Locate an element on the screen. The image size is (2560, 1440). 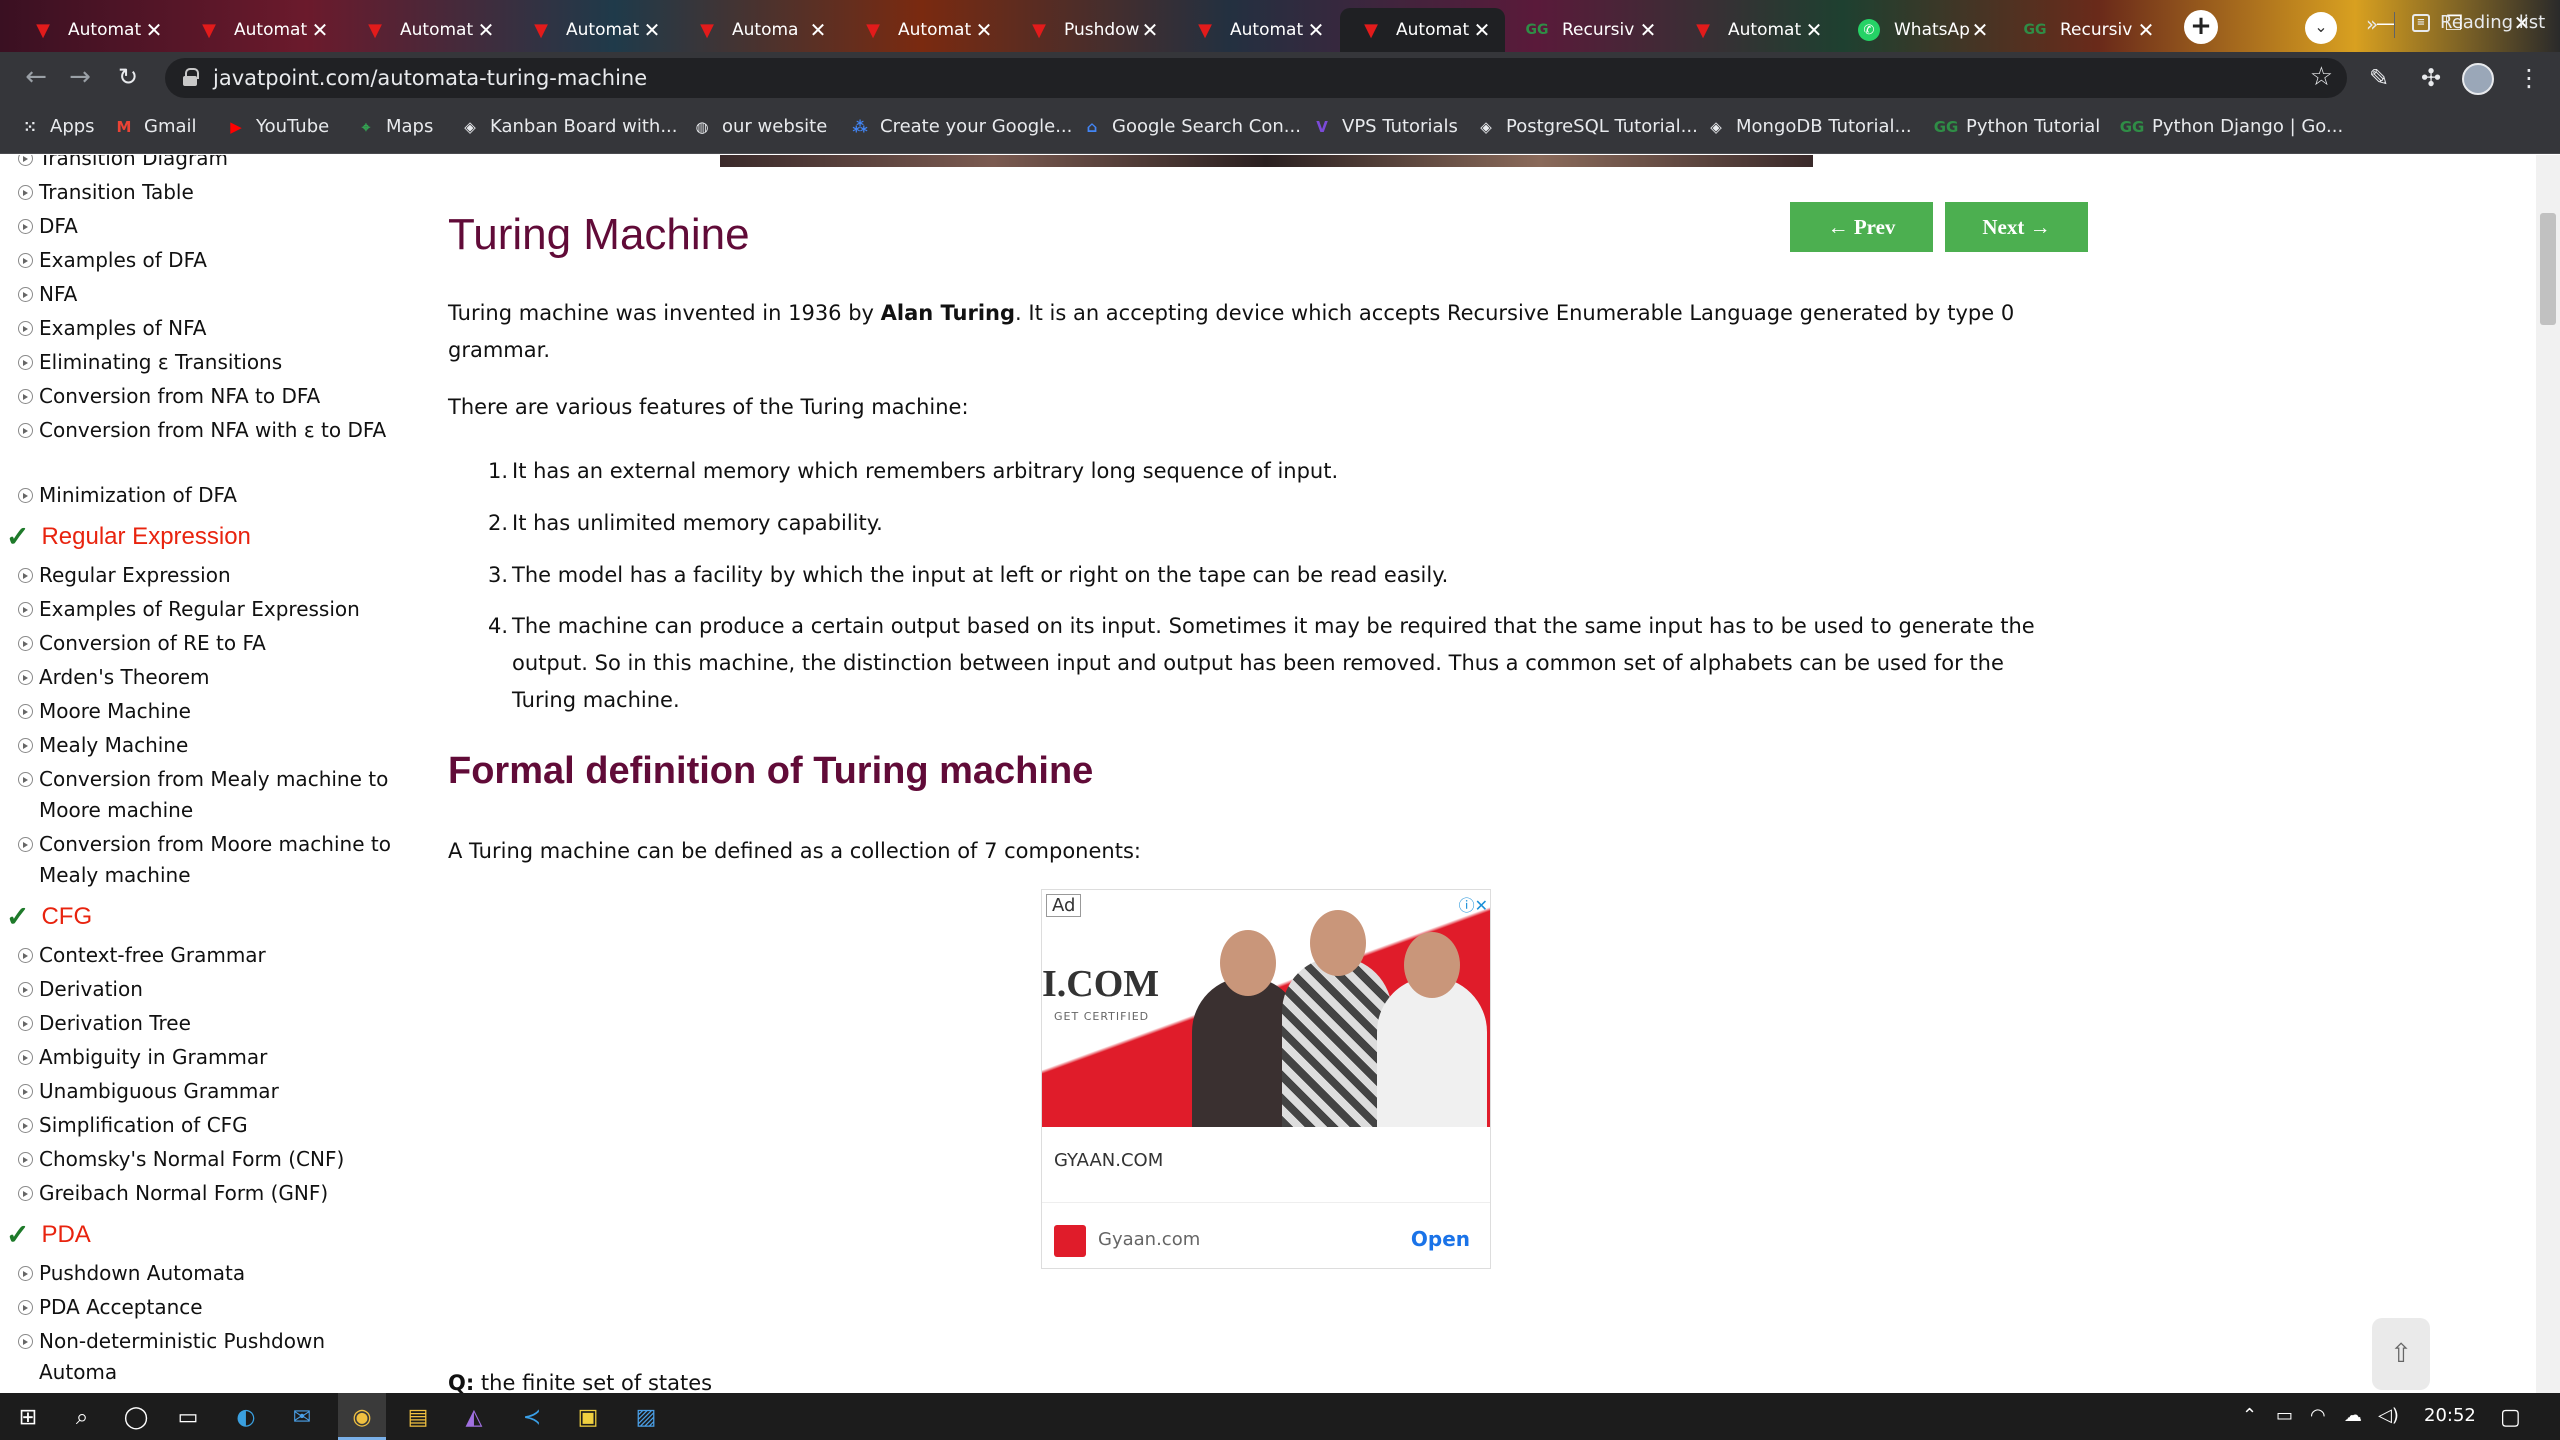
battery-icon: ▭ is located at coordinates (2284, 1415).